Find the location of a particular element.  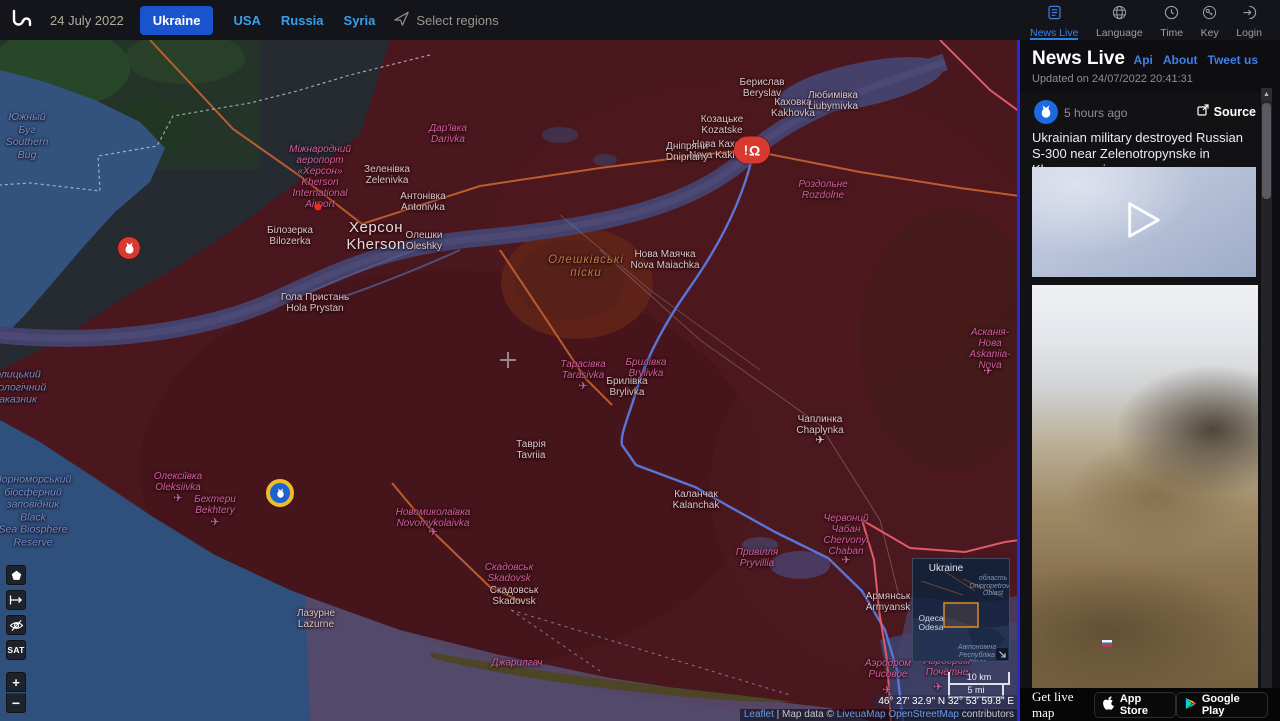

google-play-button: Google Play is located at coordinates (1222, 704).